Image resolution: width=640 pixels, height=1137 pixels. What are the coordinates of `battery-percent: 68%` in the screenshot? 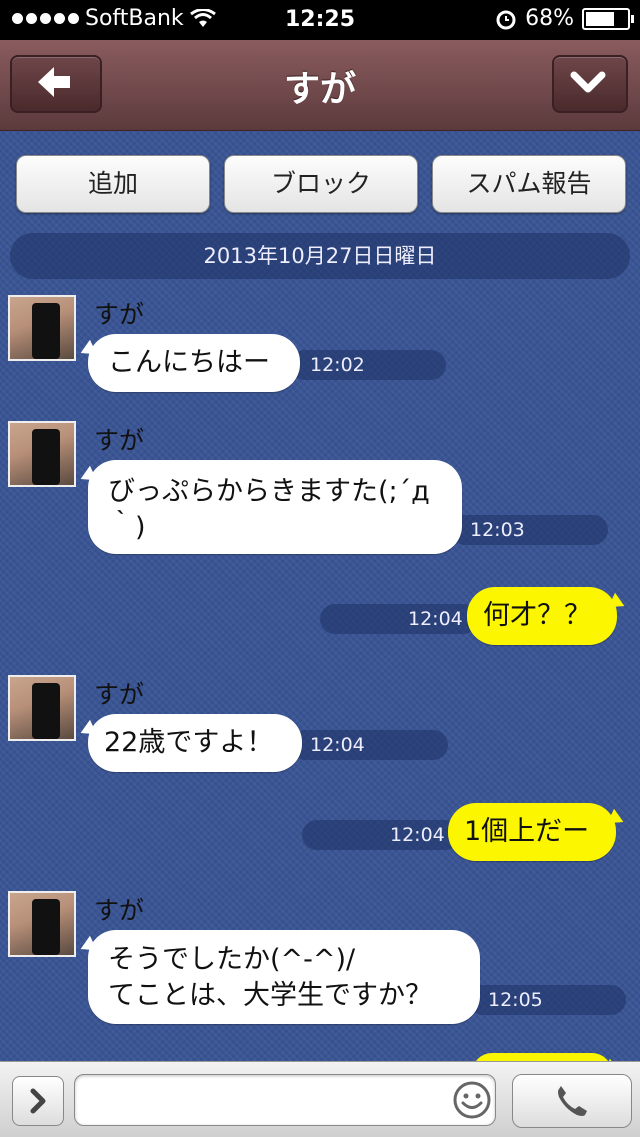 It's located at (549, 18).